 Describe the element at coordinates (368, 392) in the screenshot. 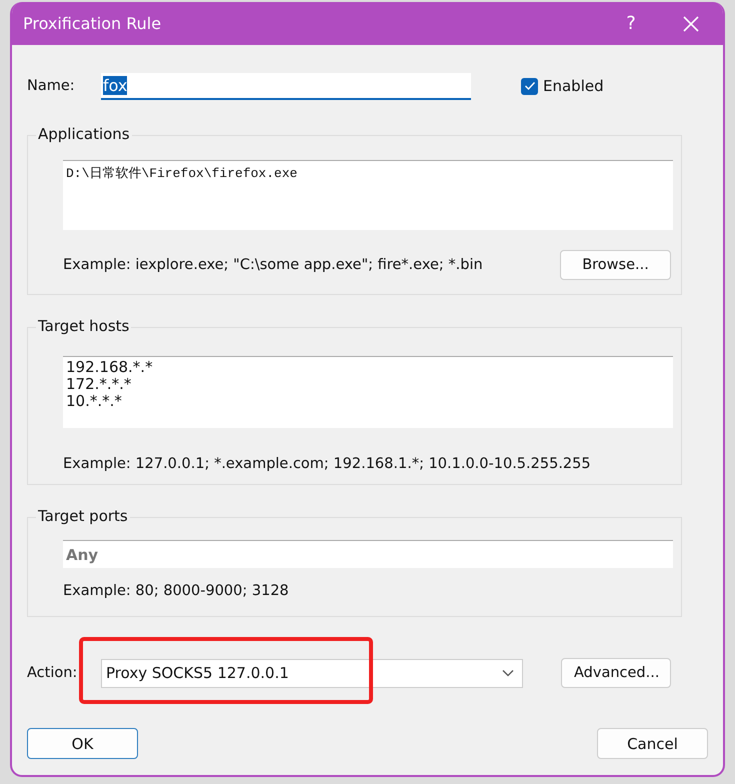

I see `target-hosts-field: 192.168.*.* 172.*.*.* 10.*.*.*` at that location.